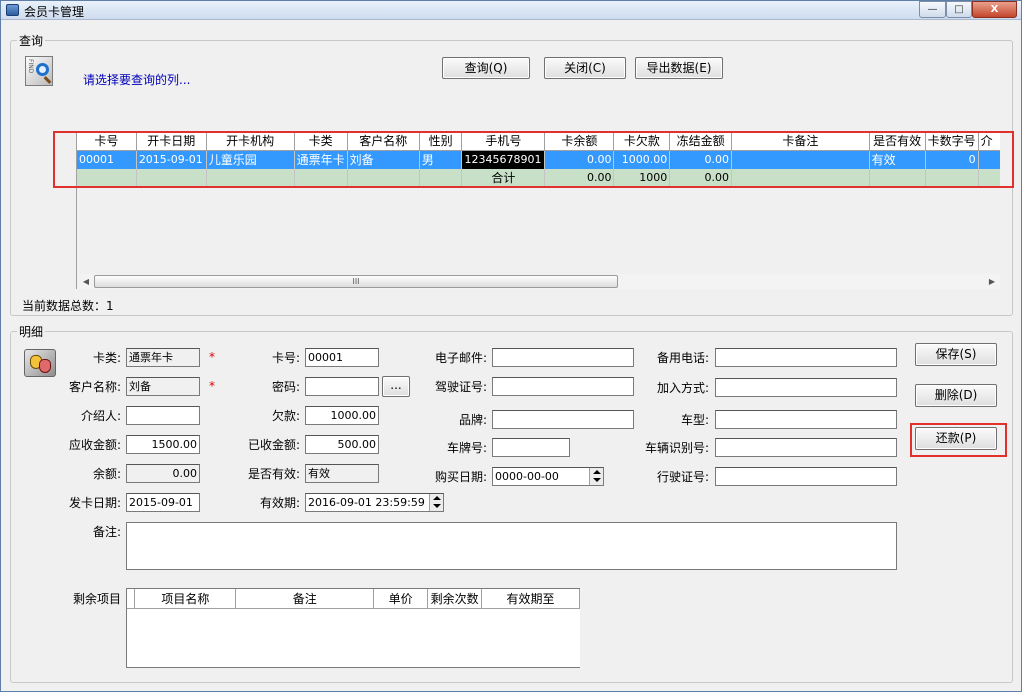  What do you see at coordinates (54, 12) in the screenshot?
I see `window-title: 会员卡管理` at bounding box center [54, 12].